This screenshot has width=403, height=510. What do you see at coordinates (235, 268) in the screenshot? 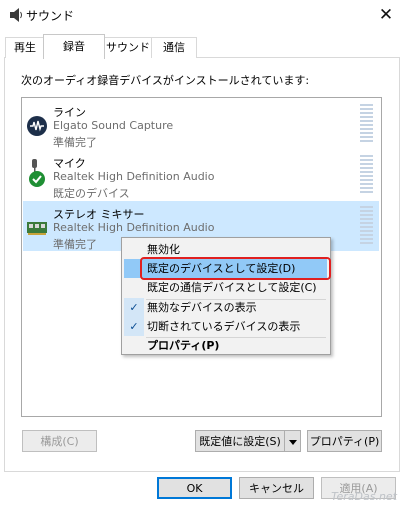
I see `annotation-highlight-ring` at bounding box center [235, 268].